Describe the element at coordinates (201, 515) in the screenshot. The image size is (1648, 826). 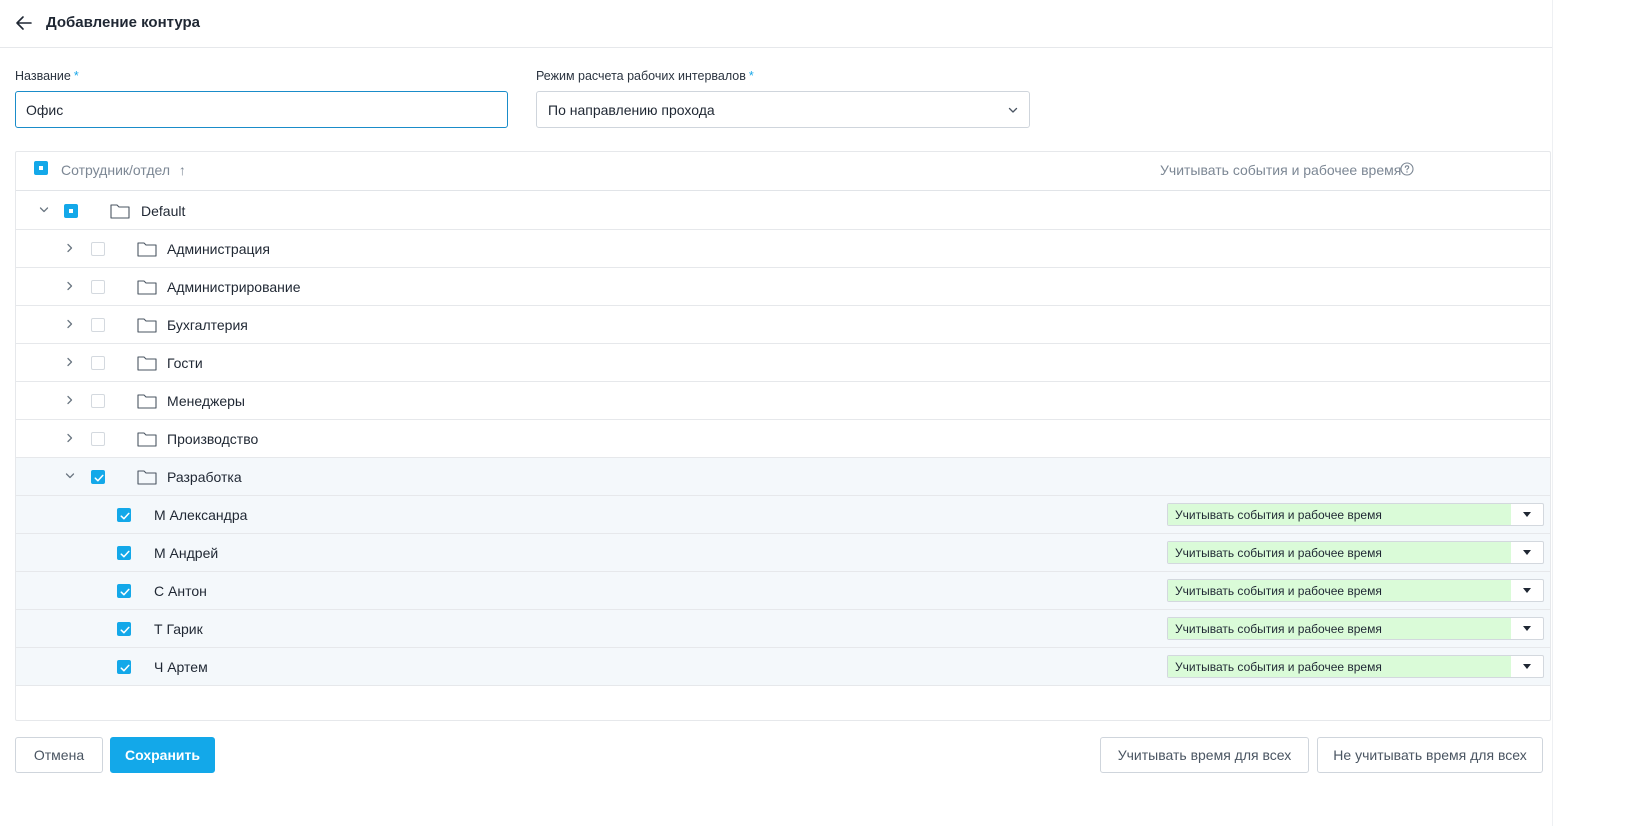
I see `employee-name: М Александра` at that location.